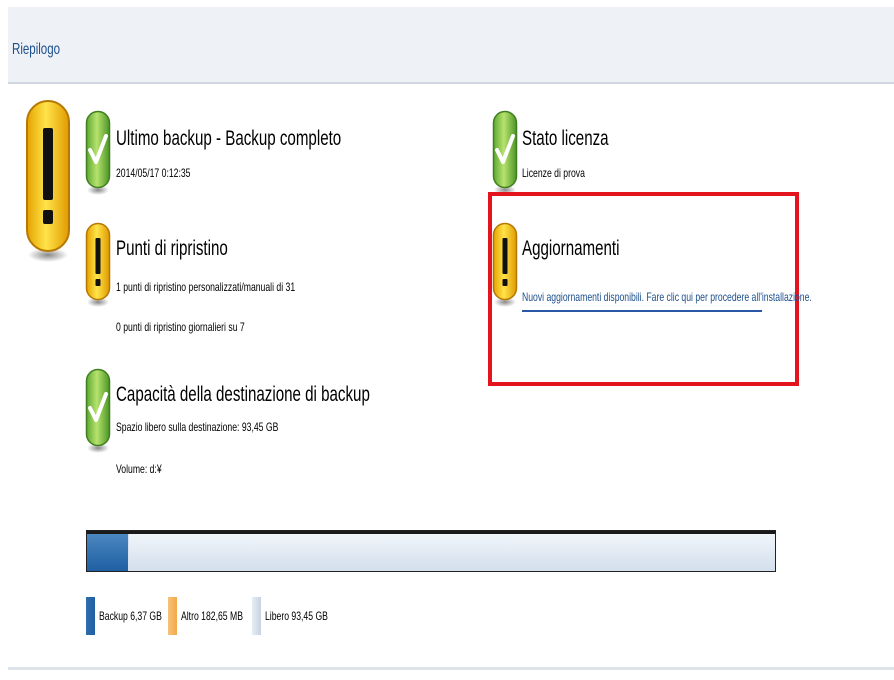  I want to click on legend-free-label: Libero 93,45 GB, so click(296, 616).